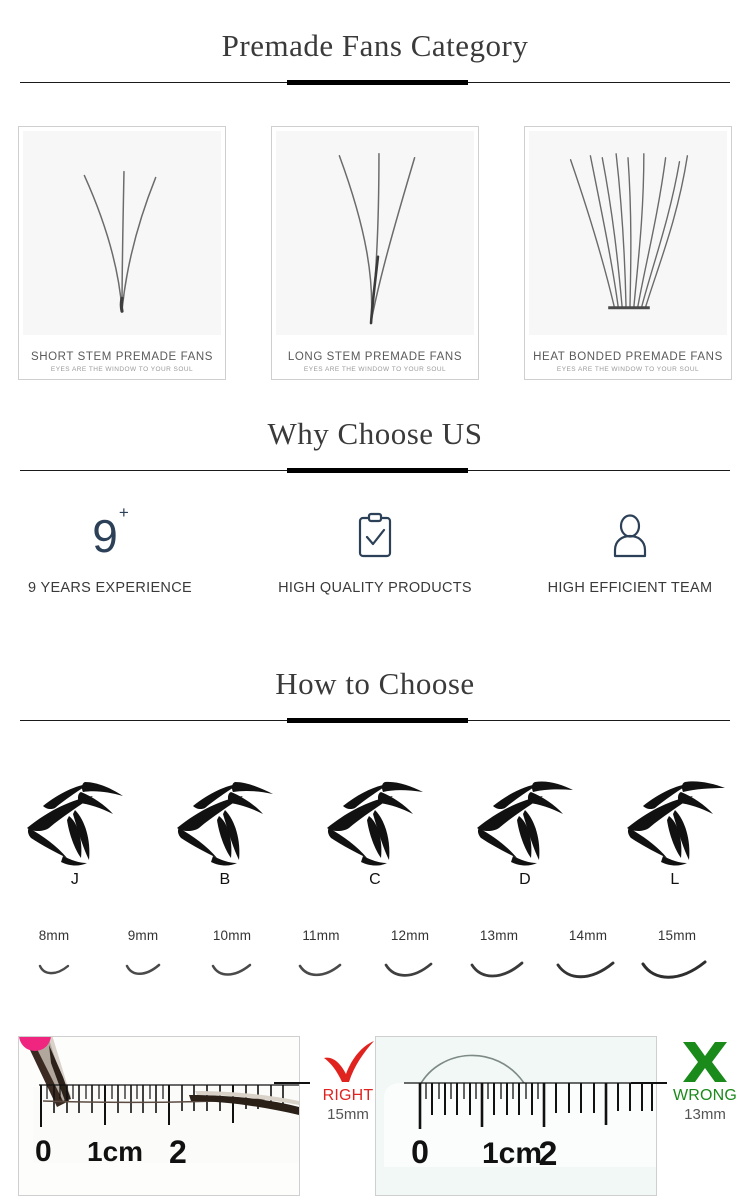 The image size is (750, 1202). Describe the element at coordinates (75, 824) in the screenshot. I see `eye-curl-svg-j` at that location.